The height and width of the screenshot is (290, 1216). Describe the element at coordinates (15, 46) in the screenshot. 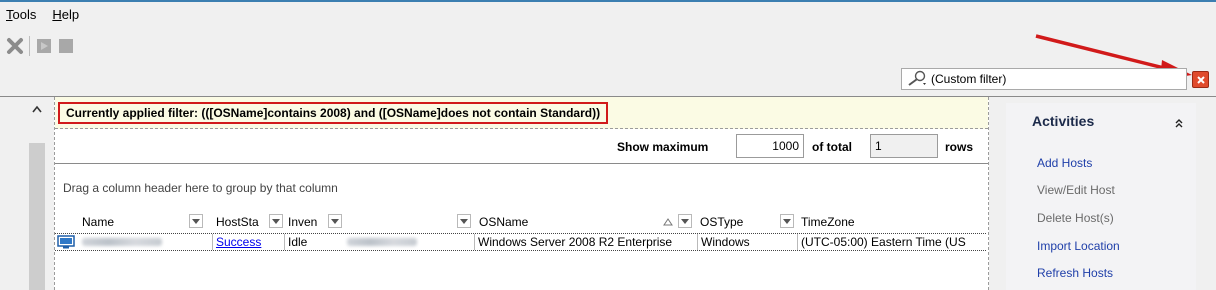

I see `close-x-icon` at that location.